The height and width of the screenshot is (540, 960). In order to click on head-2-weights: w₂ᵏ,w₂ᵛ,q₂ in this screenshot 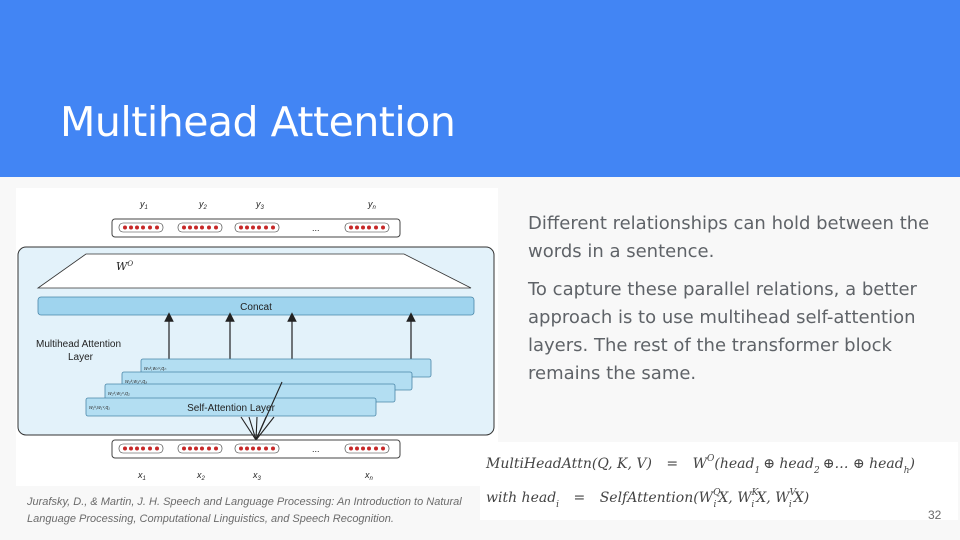, I will do `click(119, 394)`.